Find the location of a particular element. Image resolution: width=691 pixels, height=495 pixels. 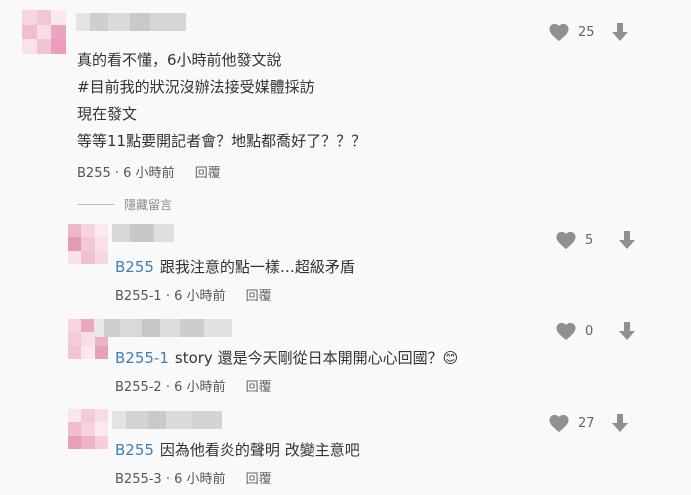

comment-author: B255 is located at coordinates (94, 173).